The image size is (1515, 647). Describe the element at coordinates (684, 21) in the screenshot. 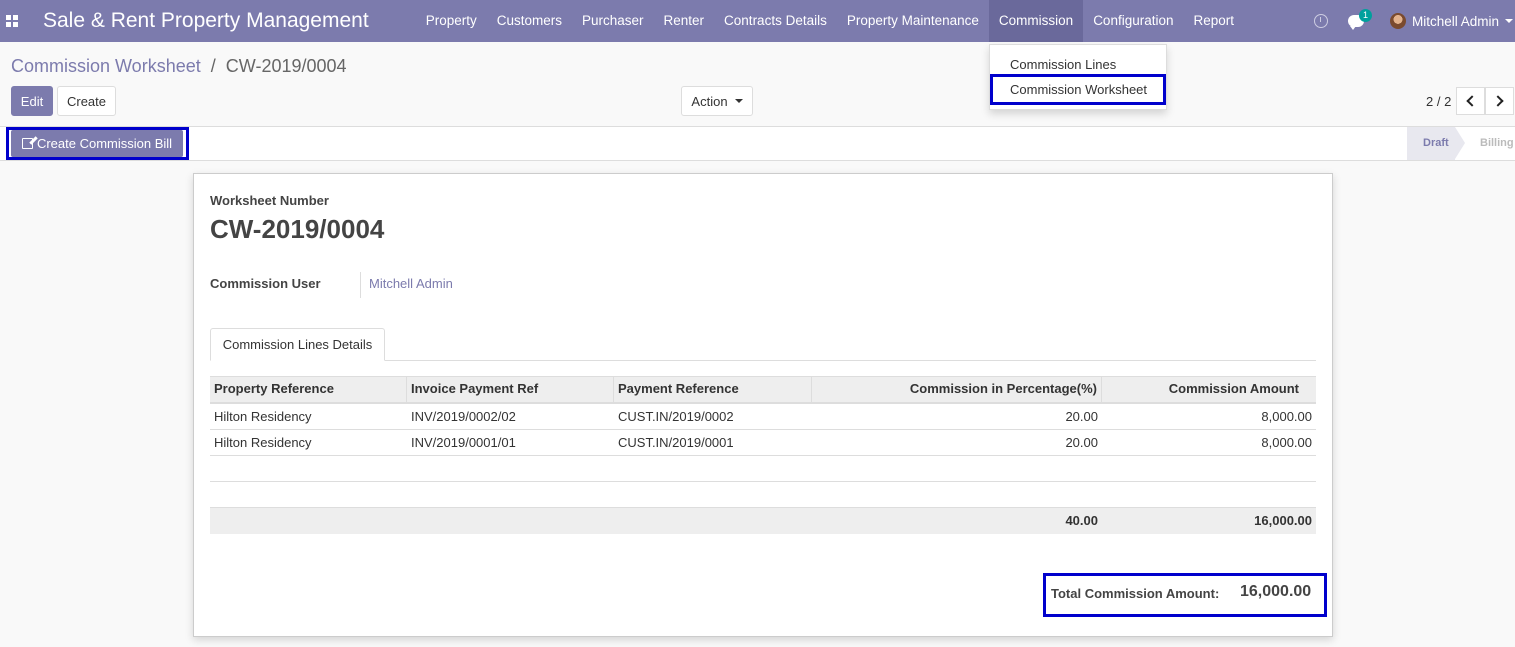

I see `menu-renter: Renter` at that location.